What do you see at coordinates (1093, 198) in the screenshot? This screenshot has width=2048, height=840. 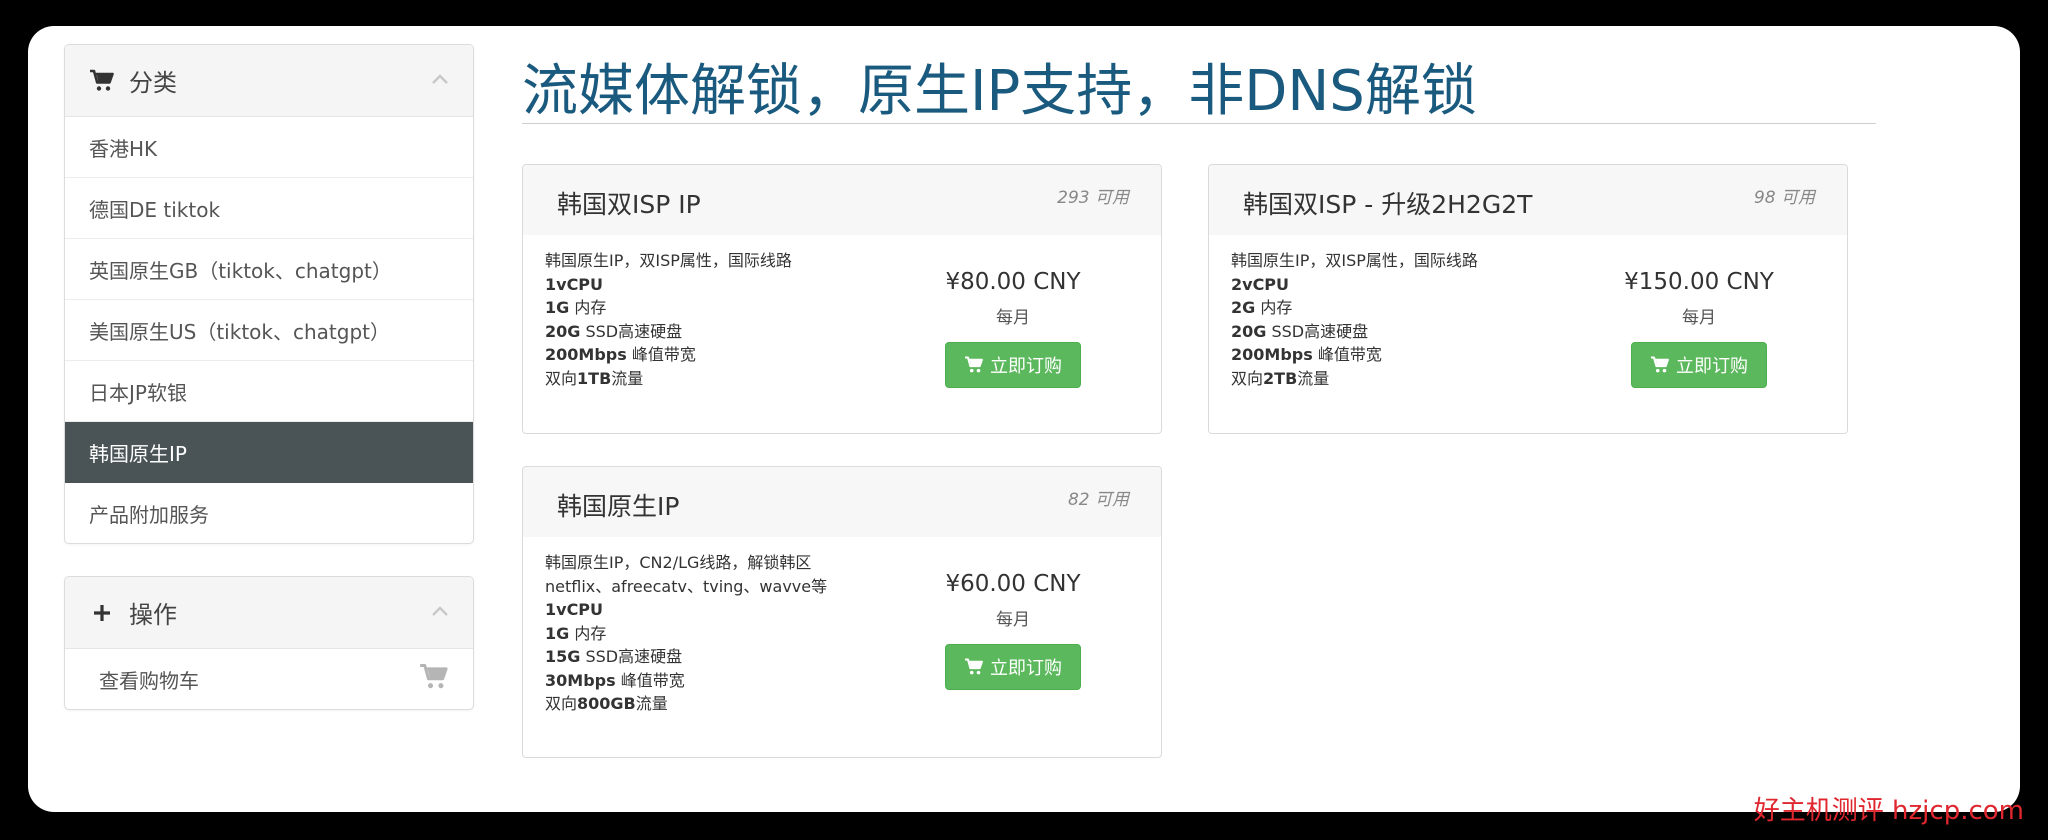 I see `product-availability: 293 可用` at bounding box center [1093, 198].